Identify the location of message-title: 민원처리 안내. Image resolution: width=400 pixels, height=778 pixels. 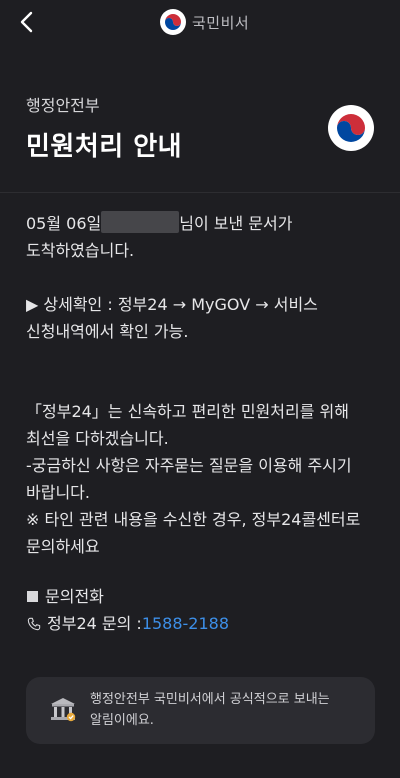
(104, 147).